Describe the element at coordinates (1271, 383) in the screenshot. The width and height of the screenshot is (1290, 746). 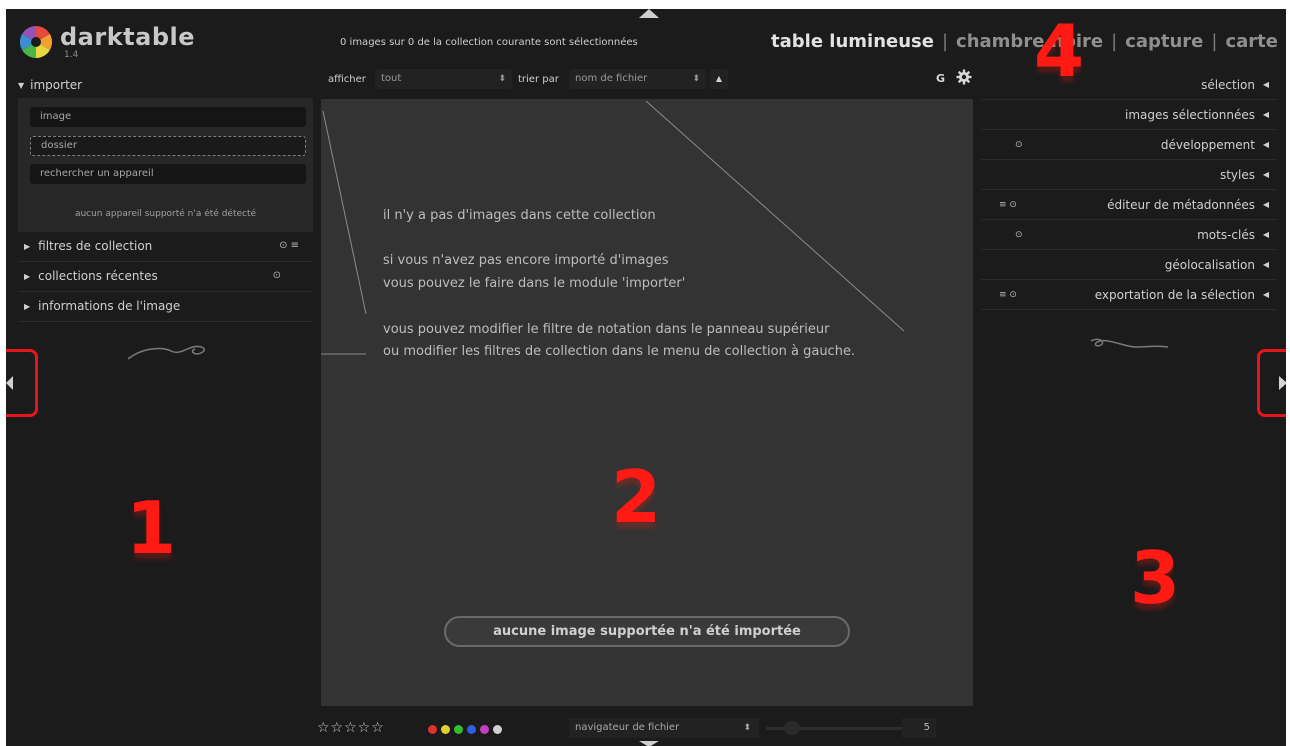
I see `right-panel-toggle` at that location.